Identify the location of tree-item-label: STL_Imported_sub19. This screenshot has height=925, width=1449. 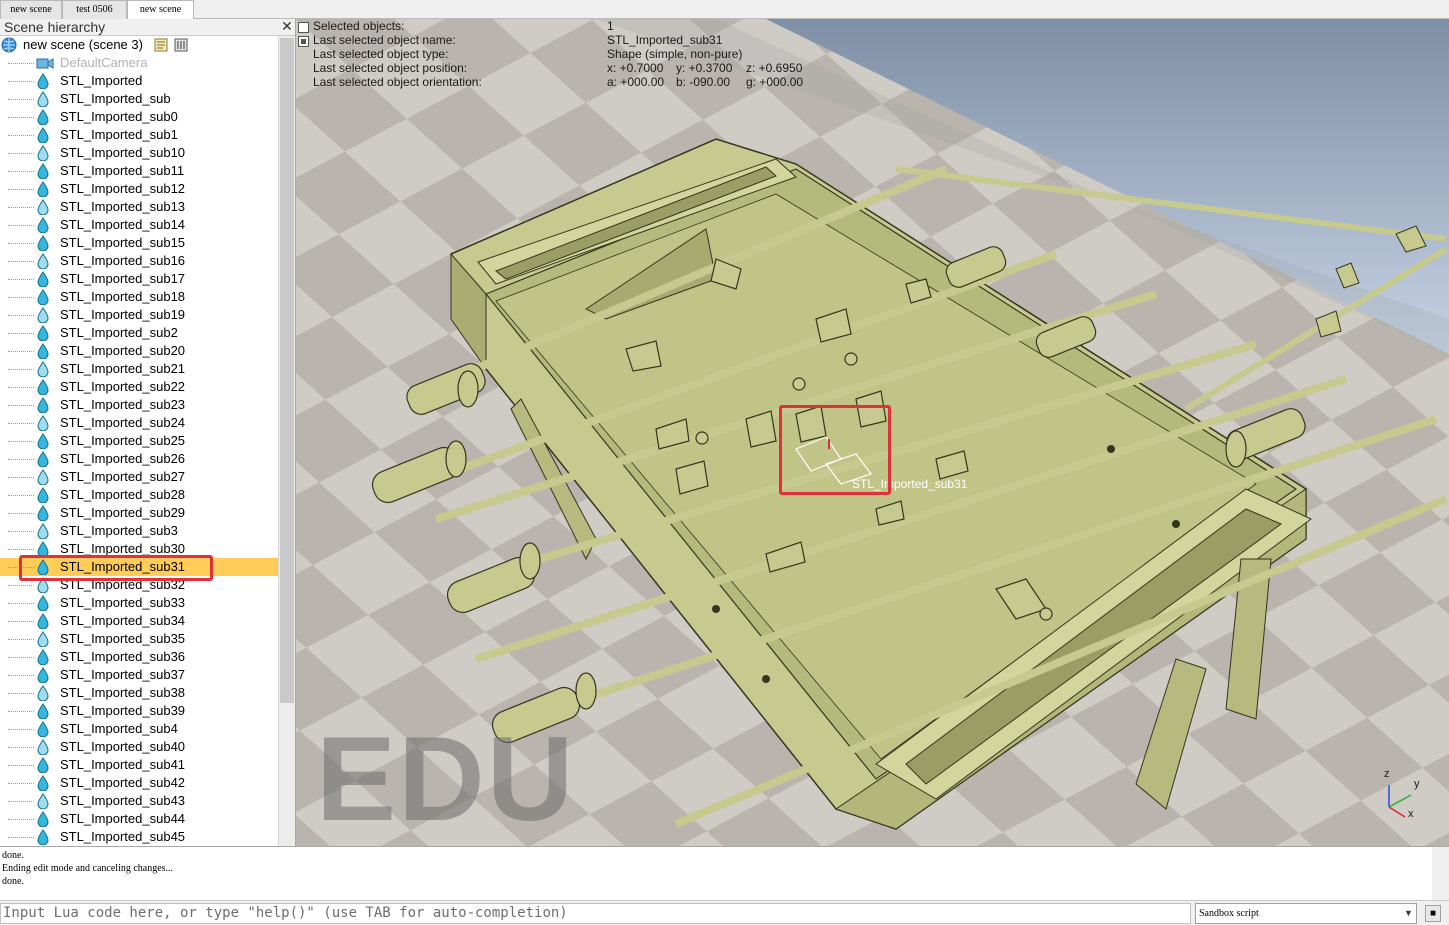
(123, 314).